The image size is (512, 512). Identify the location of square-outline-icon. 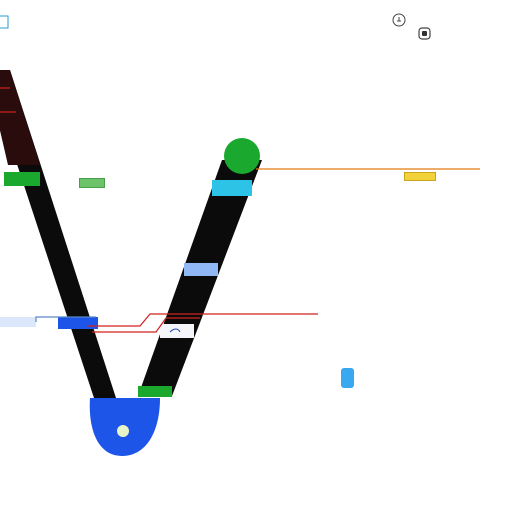
(4, 22).